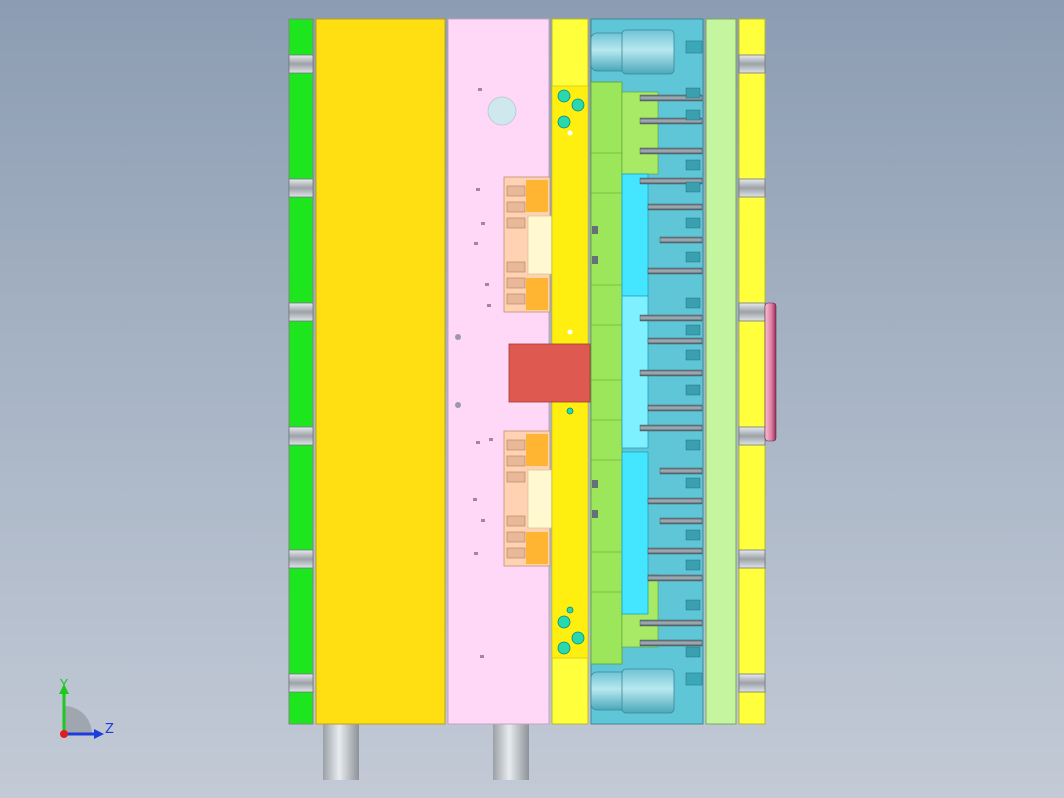  Describe the element at coordinates (635, 533) in the screenshot. I see `lifter-block-lower` at that location.